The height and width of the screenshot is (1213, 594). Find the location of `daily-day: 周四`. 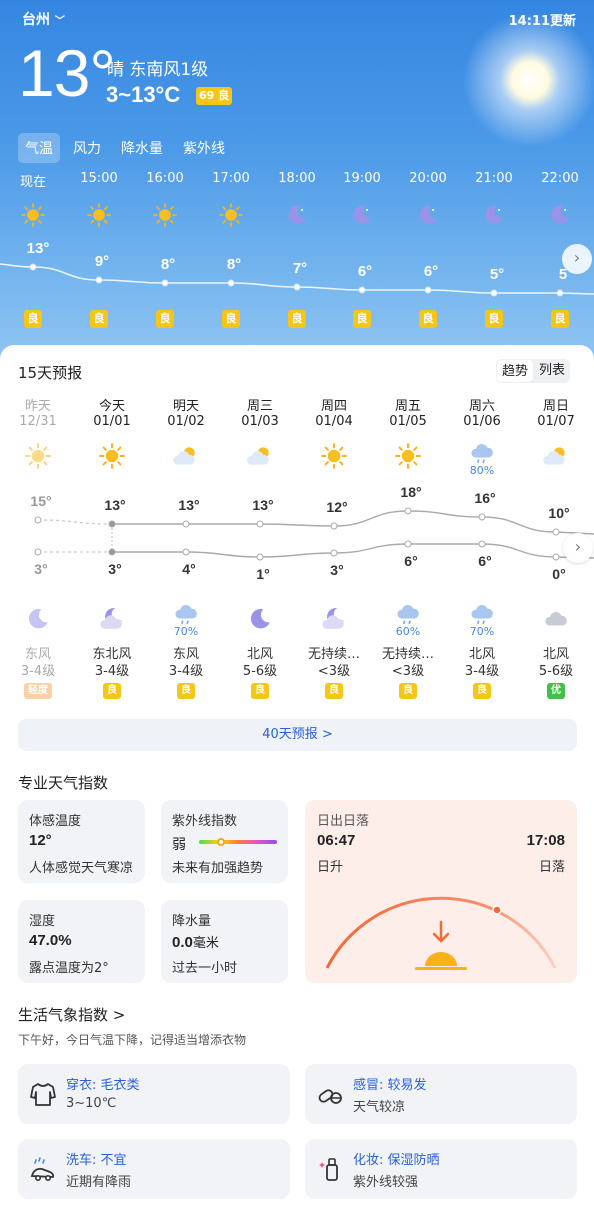

daily-day: 周四 is located at coordinates (333, 406).